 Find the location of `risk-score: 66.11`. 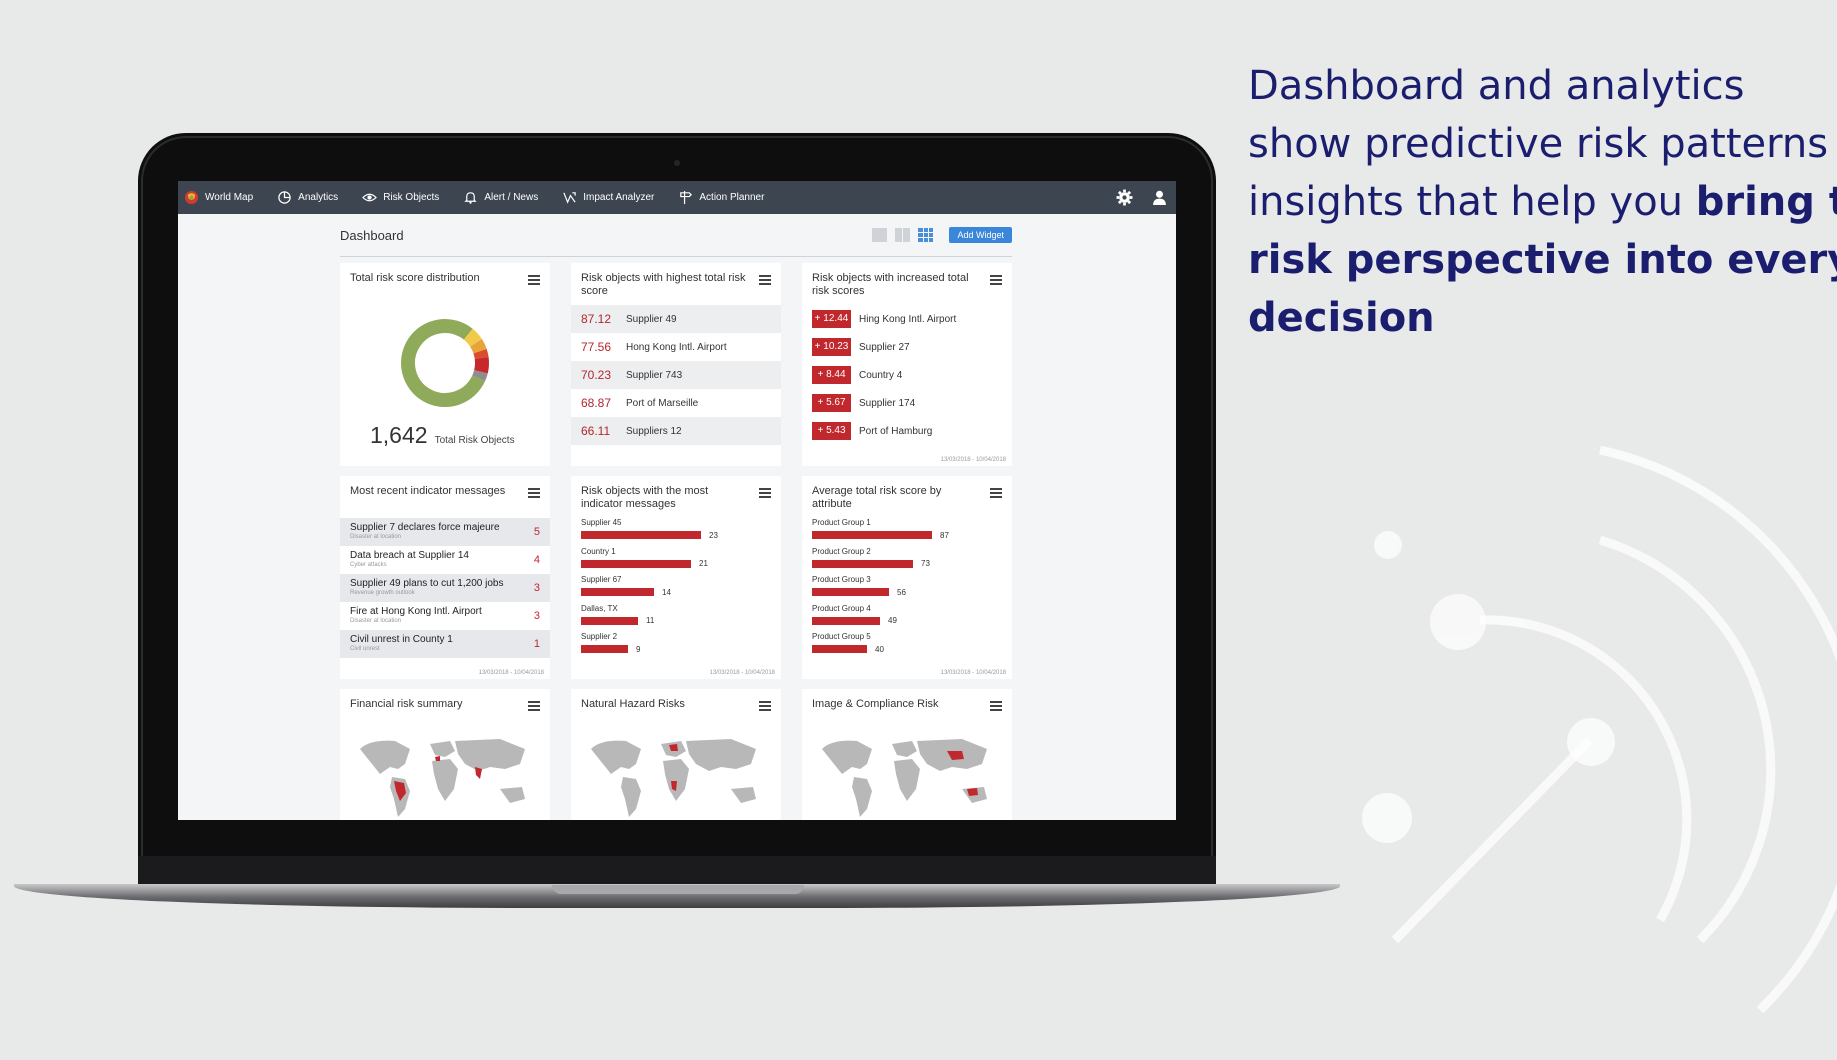

risk-score: 66.11 is located at coordinates (596, 431).